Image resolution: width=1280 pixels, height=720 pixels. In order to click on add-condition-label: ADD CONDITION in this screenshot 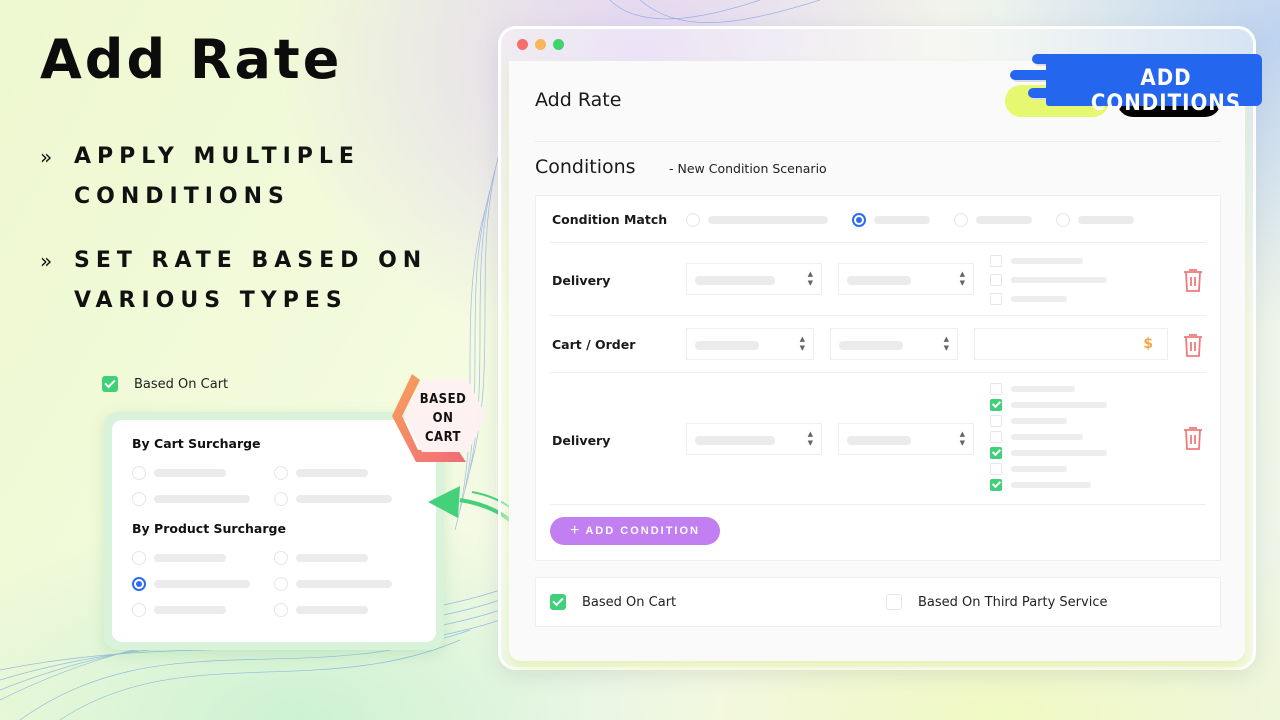, I will do `click(642, 531)`.